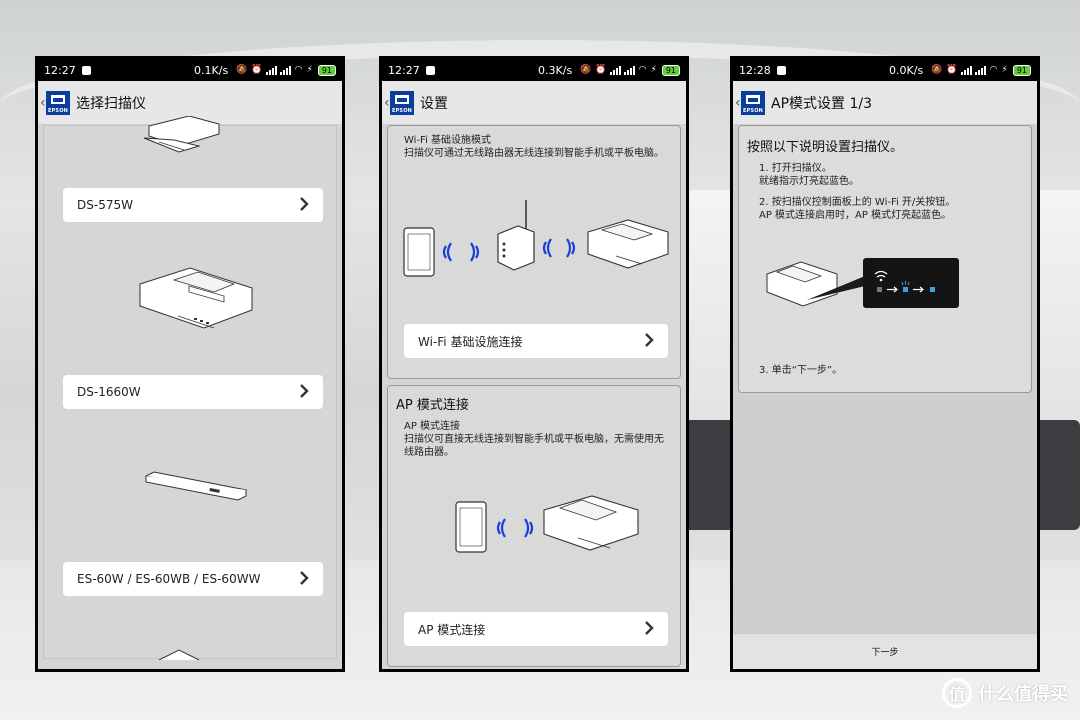 The width and height of the screenshot is (1080, 720). What do you see at coordinates (755, 70) in the screenshot?
I see `status-time: 12:28` at bounding box center [755, 70].